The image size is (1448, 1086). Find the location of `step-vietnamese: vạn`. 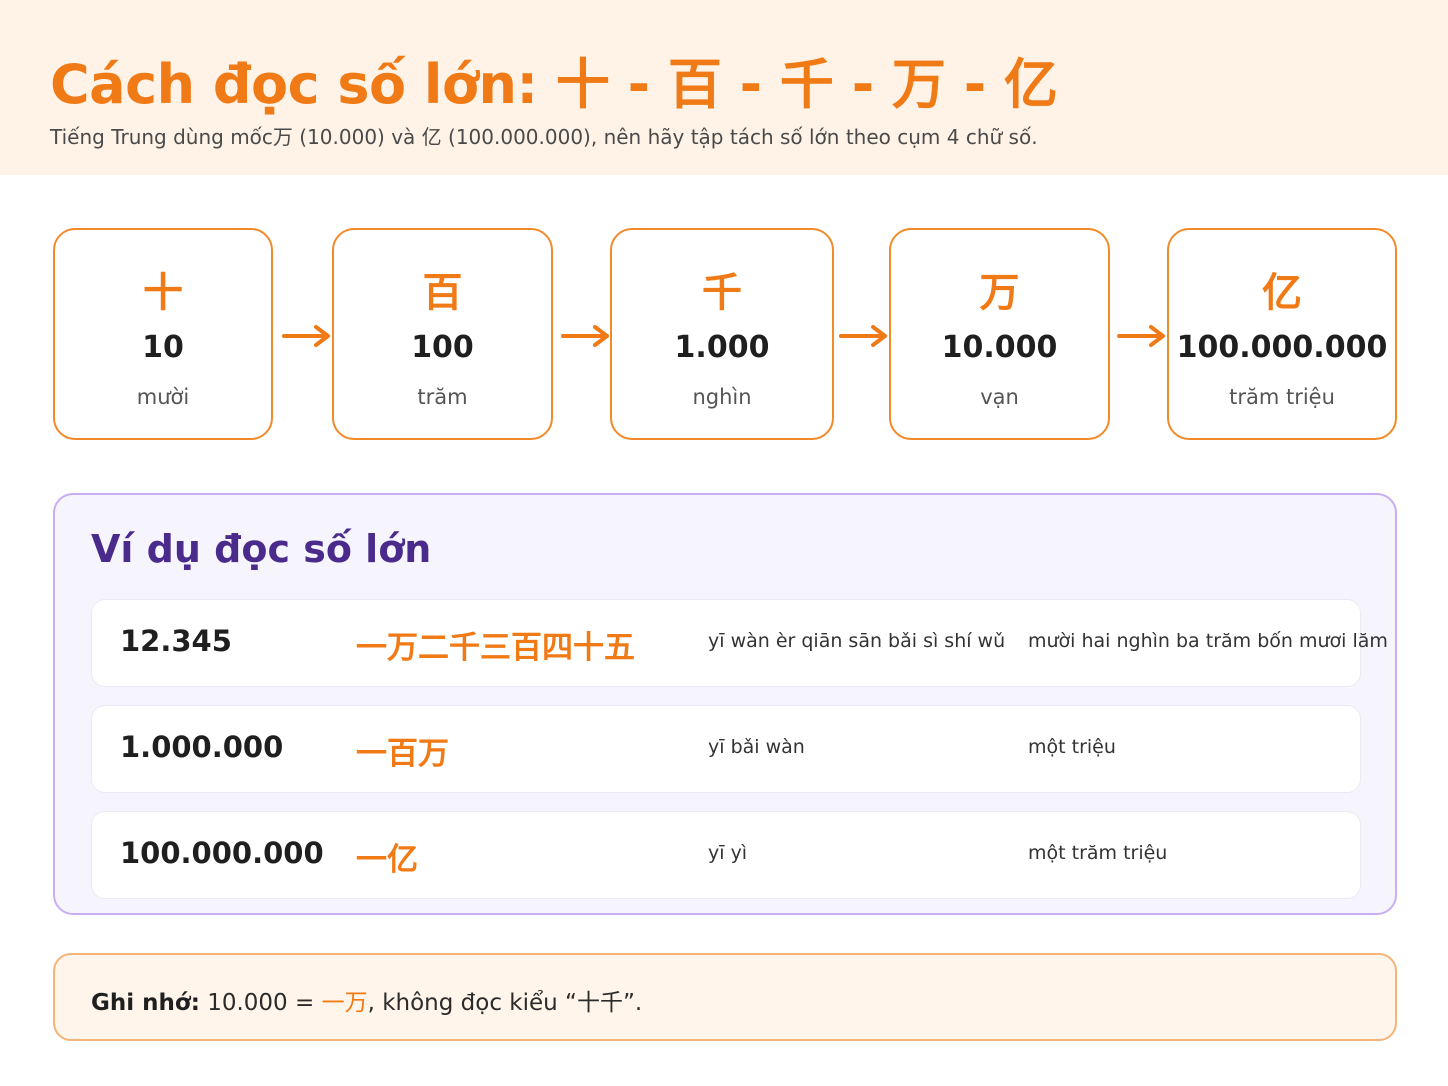

step-vietnamese: vạn is located at coordinates (999, 397).